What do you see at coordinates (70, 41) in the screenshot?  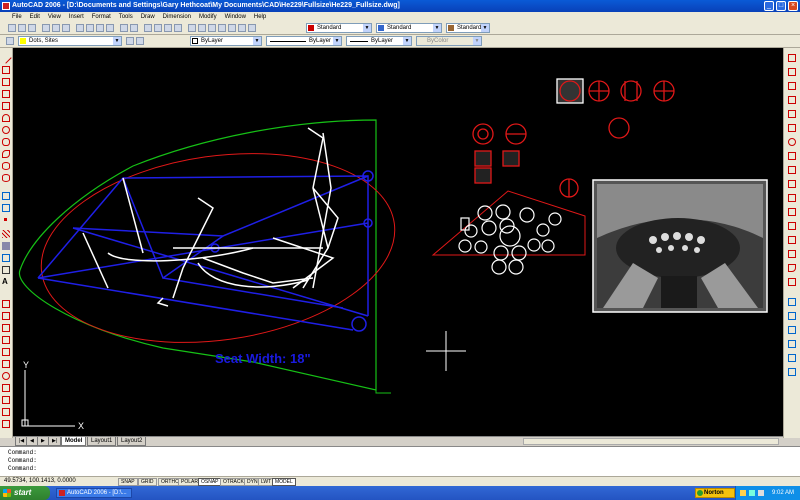 I see `layer-combo: Dots, Sites ▼` at bounding box center [70, 41].